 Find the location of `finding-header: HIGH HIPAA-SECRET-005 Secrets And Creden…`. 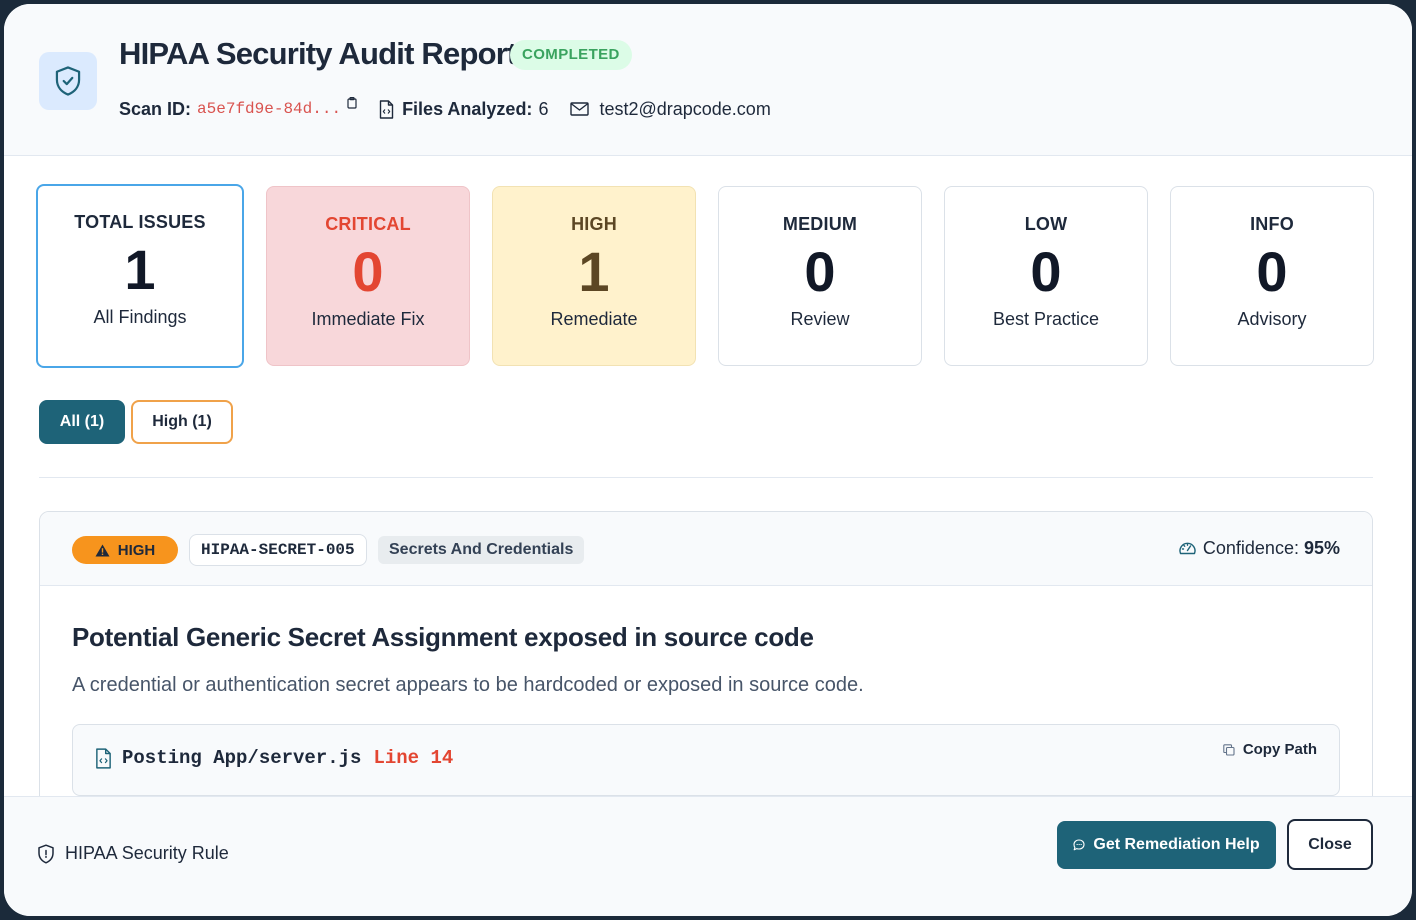

finding-header: HIGH HIPAA-SECRET-005 Secrets And Creden… is located at coordinates (706, 549).